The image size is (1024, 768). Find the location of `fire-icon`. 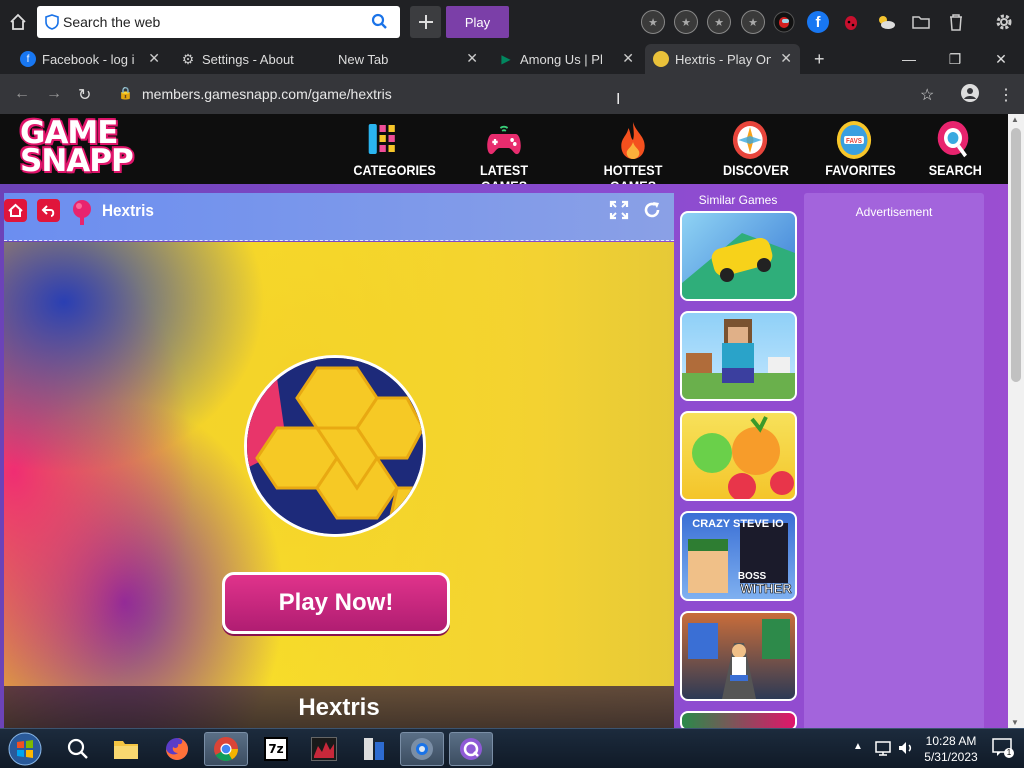

fire-icon is located at coordinates (633, 140).